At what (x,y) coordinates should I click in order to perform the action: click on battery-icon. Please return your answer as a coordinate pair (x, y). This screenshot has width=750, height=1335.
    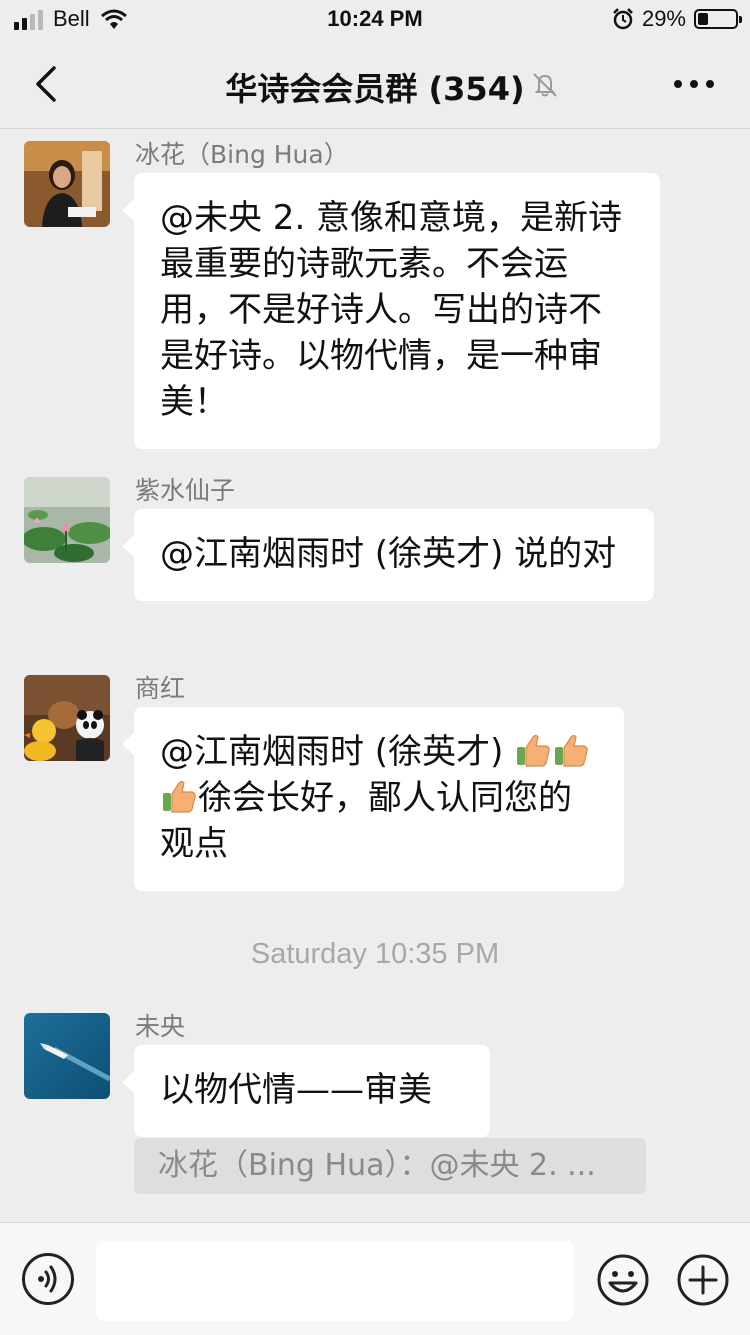
    Looking at the image, I should click on (718, 19).